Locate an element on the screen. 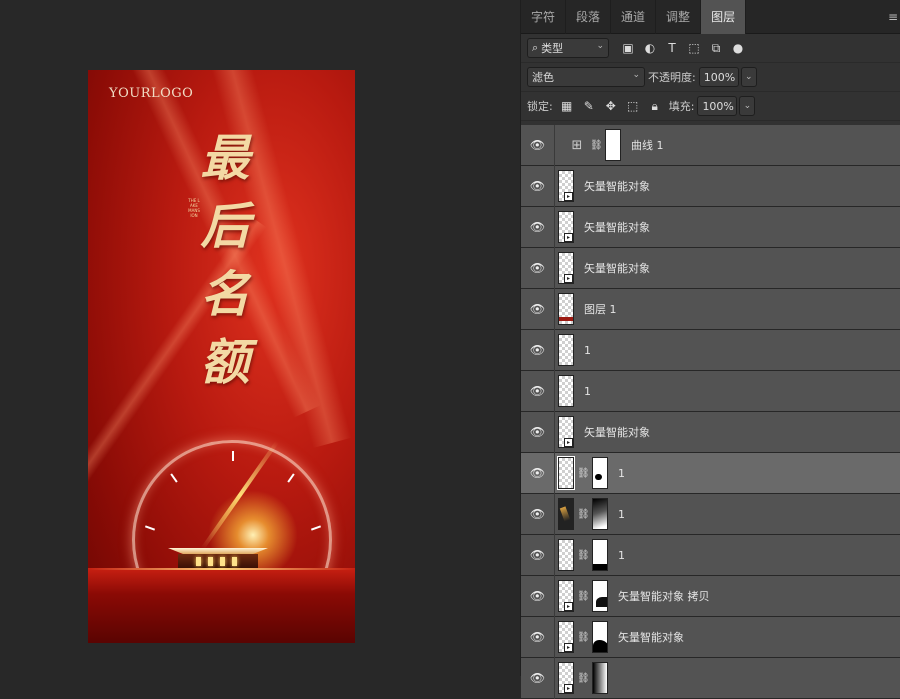 This screenshot has height=699, width=900. fill-input: 100% is located at coordinates (717, 106).